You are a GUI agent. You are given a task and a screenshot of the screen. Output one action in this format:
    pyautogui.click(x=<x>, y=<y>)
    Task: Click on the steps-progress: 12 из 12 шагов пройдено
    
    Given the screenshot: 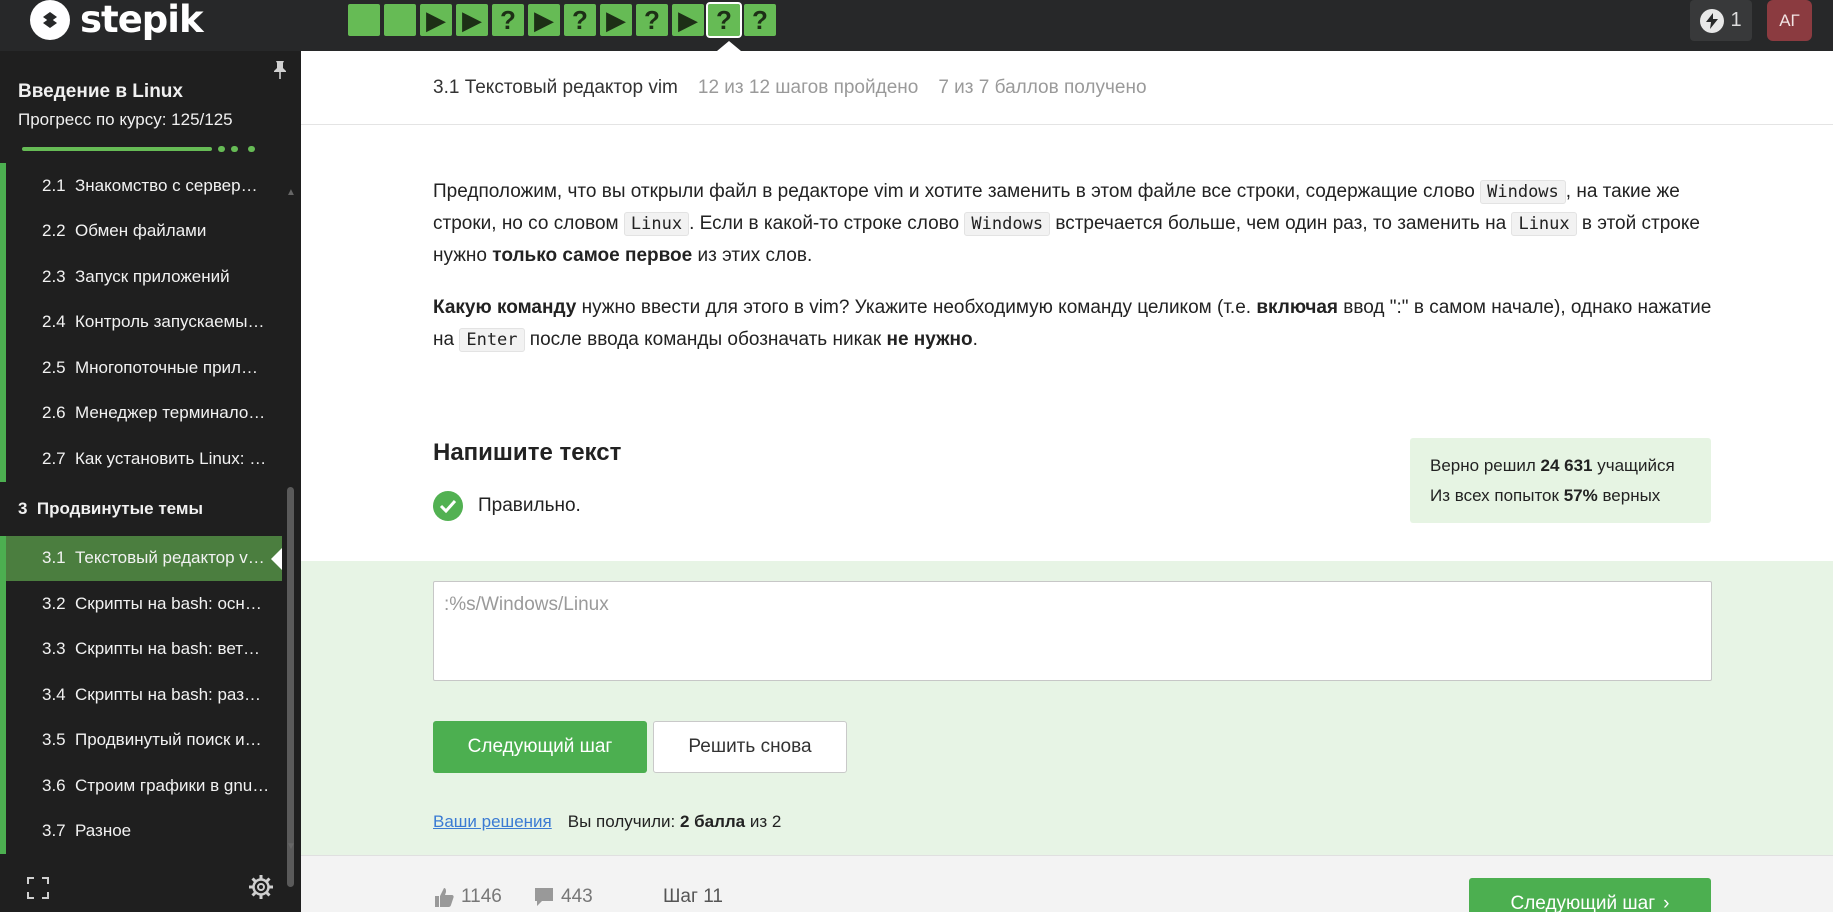 What is the action you would take?
    pyautogui.click(x=808, y=87)
    